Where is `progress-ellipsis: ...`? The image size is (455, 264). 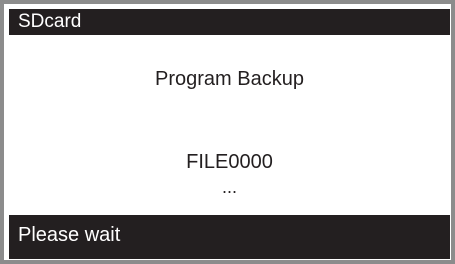
progress-ellipsis: ... is located at coordinates (229, 187).